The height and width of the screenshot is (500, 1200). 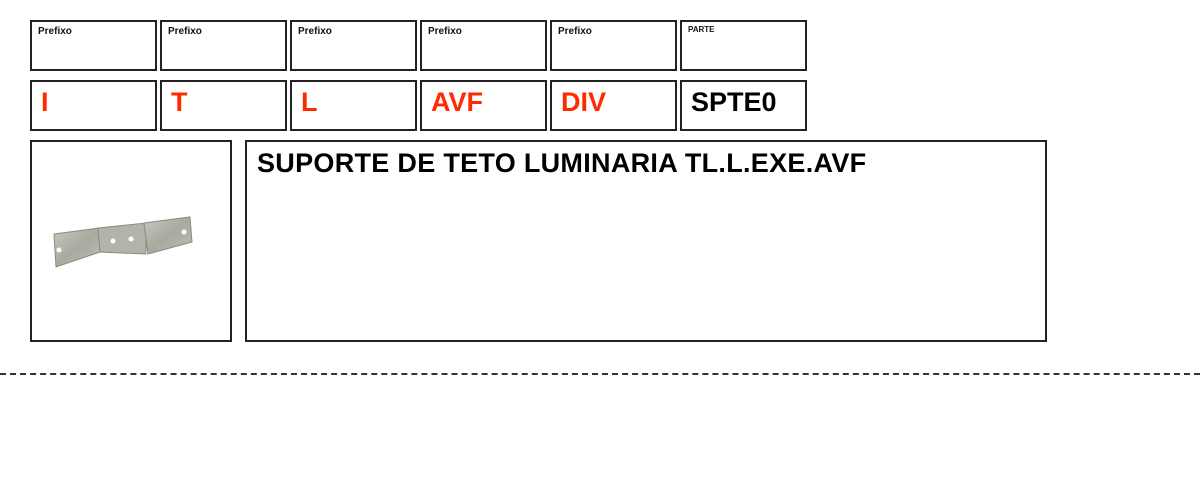 I want to click on code-value: AVF, so click(x=457, y=102).